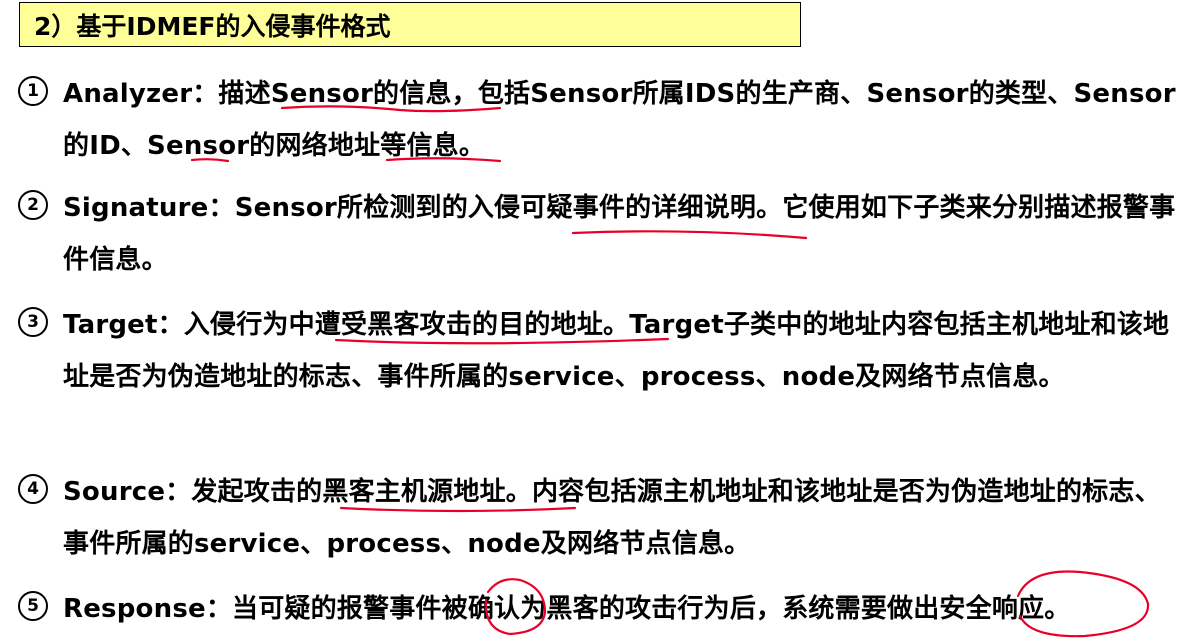  I want to click on circled-number-3: 3, so click(33, 322).